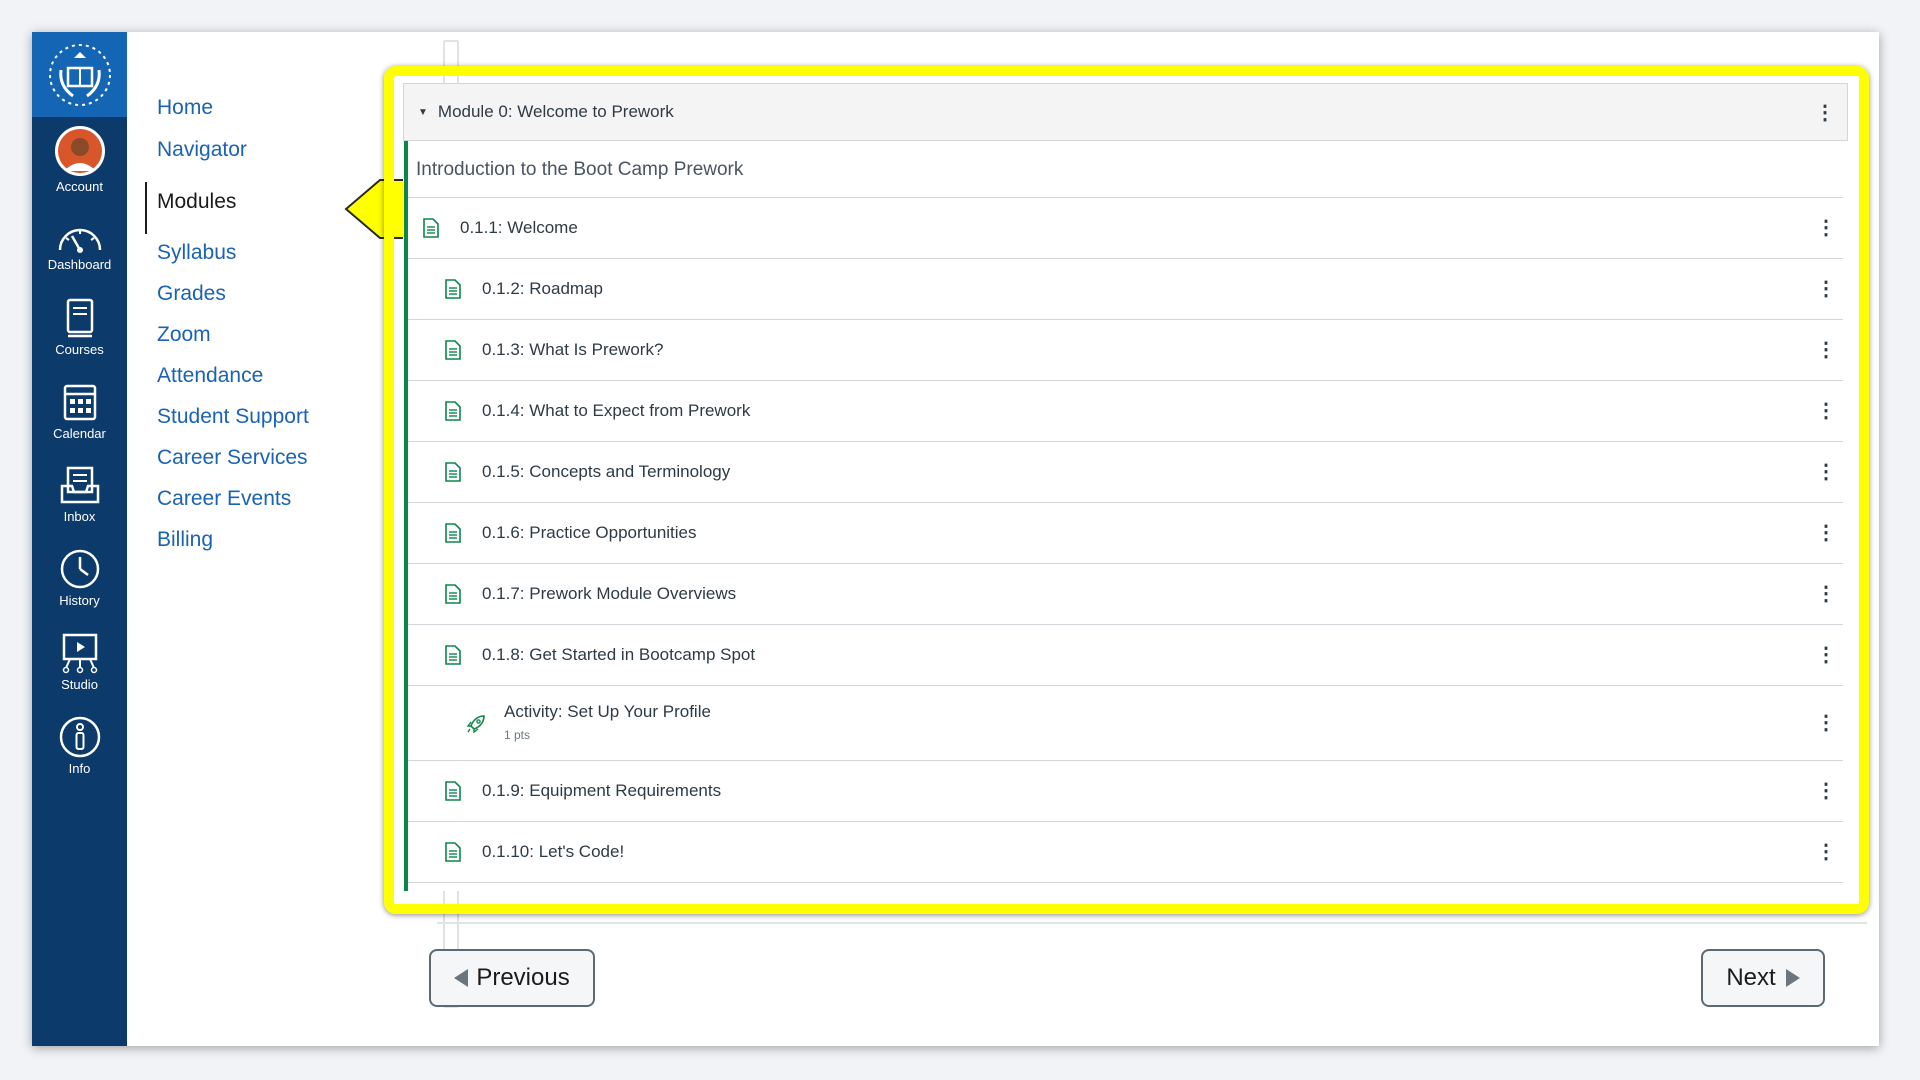 This screenshot has width=1920, height=1080. I want to click on module-options-icon: ⋮, so click(1825, 113).